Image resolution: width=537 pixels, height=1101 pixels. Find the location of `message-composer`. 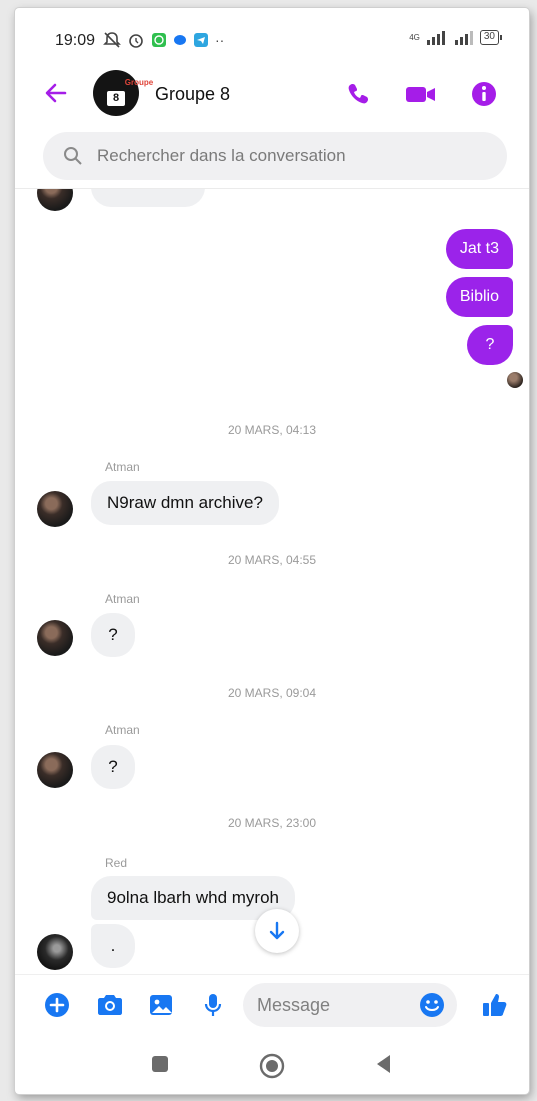

message-composer is located at coordinates (272, 1004).